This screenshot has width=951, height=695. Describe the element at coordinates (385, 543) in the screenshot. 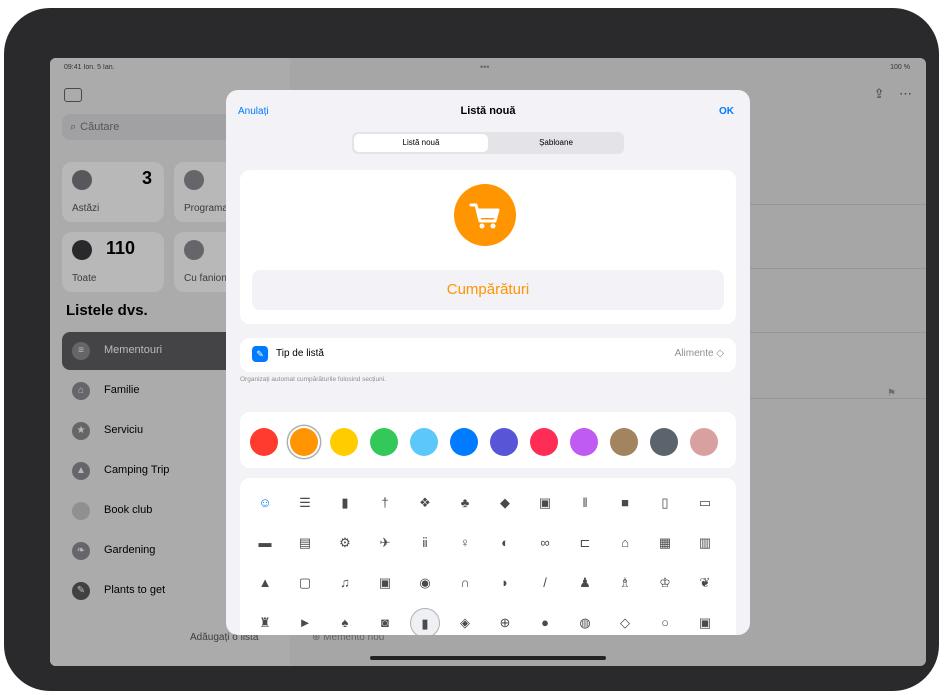

I see `icon-option: ✈` at that location.